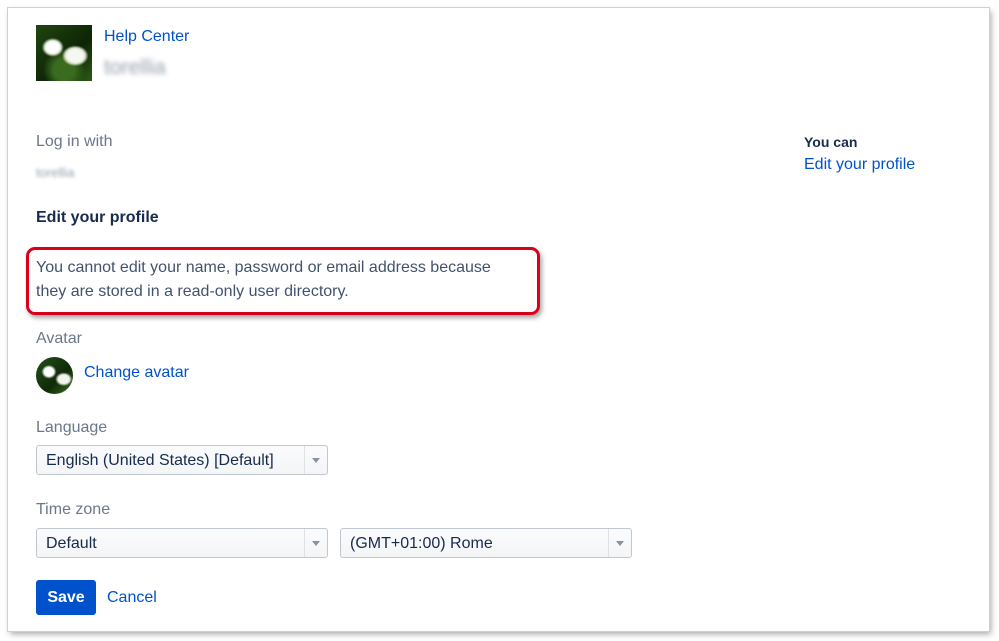  What do you see at coordinates (74, 141) in the screenshot?
I see `login-with-label: Log in with` at bounding box center [74, 141].